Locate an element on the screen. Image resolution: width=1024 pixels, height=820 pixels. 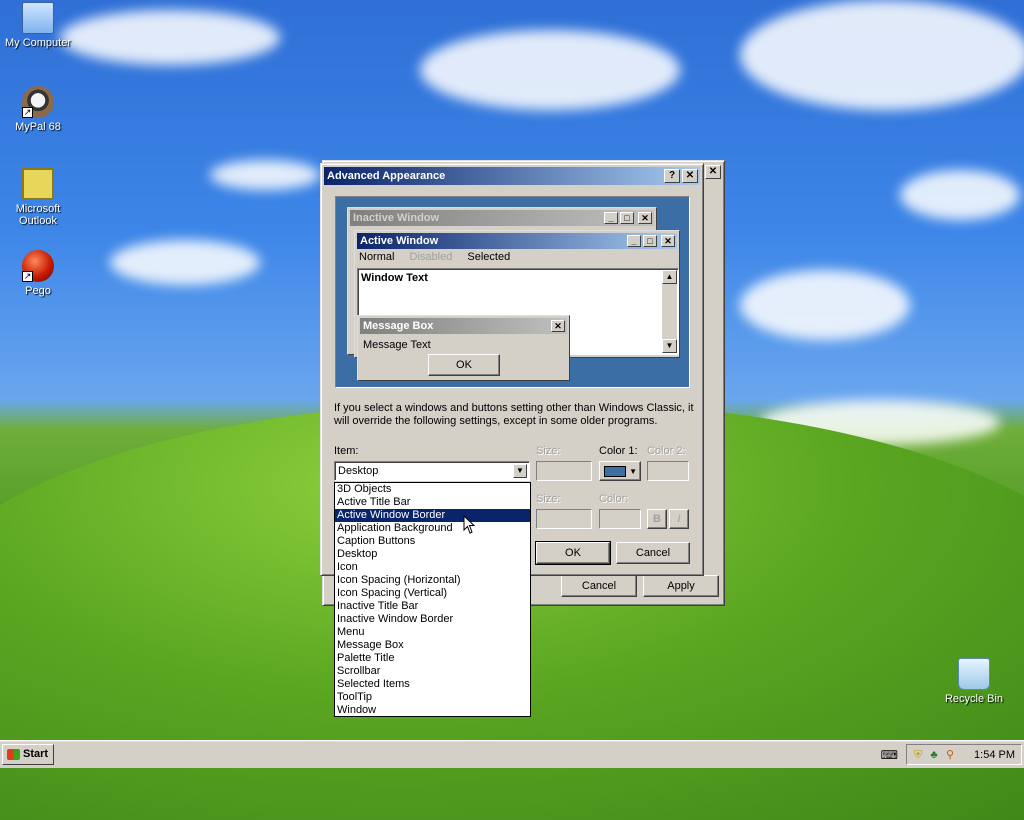
keyboard-icon: ⌨ is located at coordinates (889, 755).